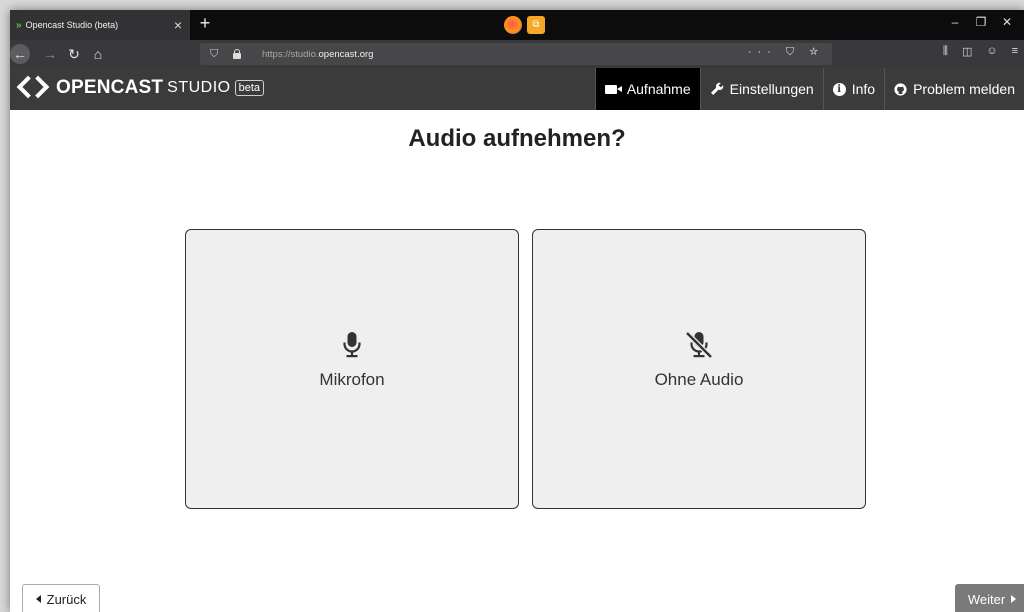 The height and width of the screenshot is (612, 1024). I want to click on forward-arrow-icon: →, so click(50, 54).